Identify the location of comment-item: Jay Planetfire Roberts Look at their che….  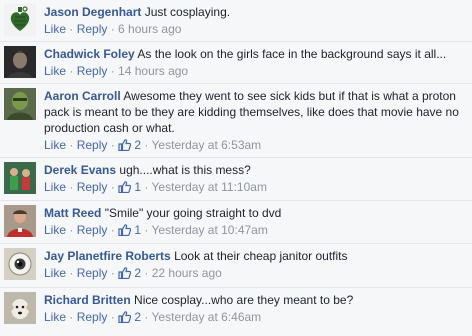
(236, 266).